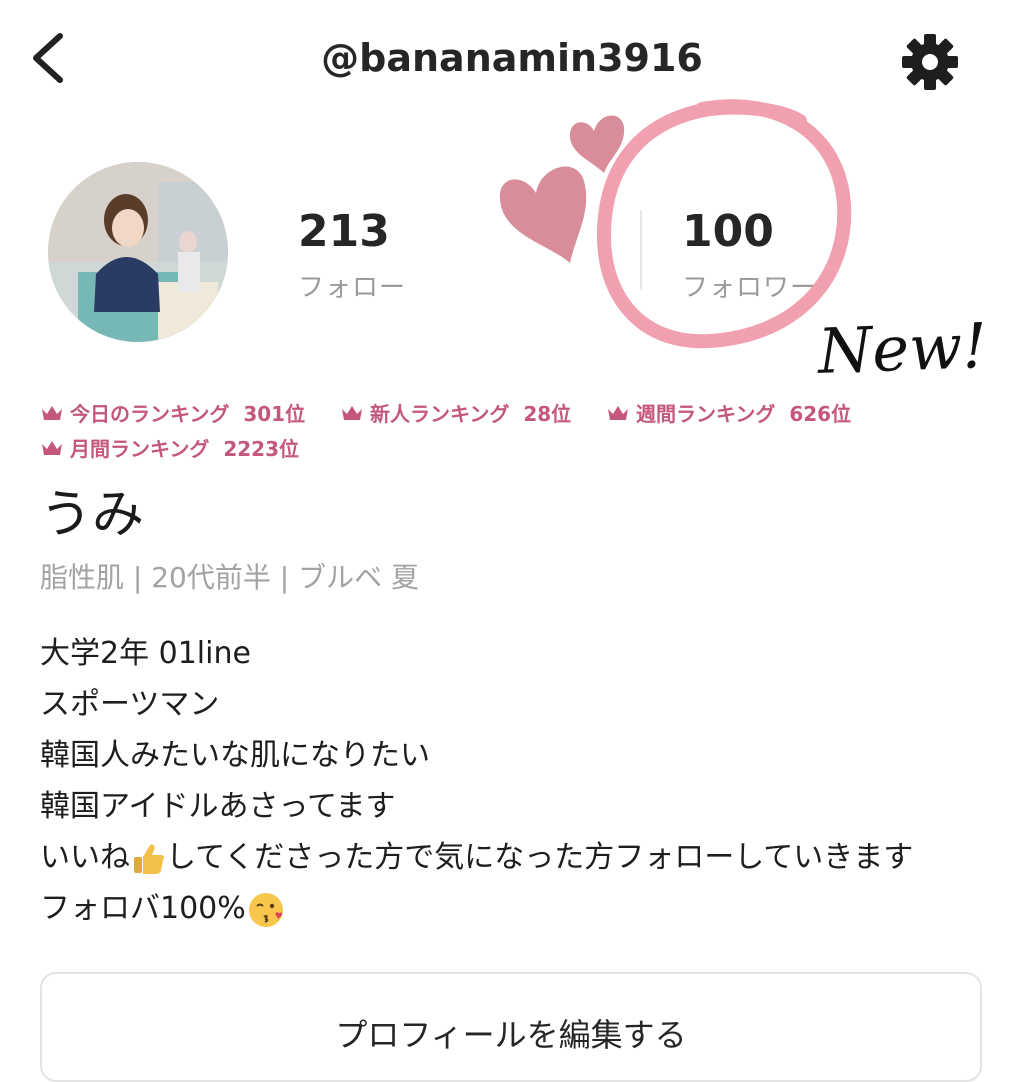  Describe the element at coordinates (440, 414) in the screenshot. I see `ranking-label: 新人ランキング` at that location.